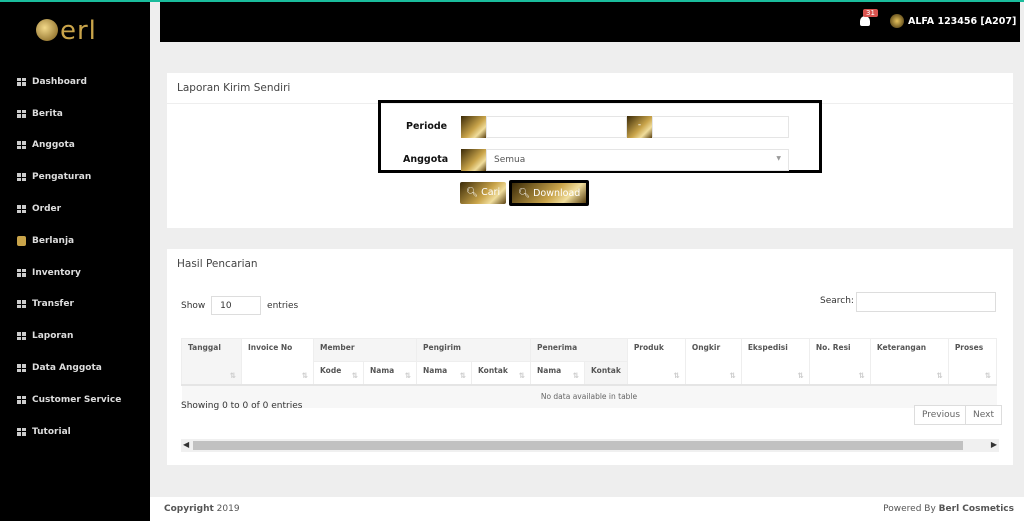  Describe the element at coordinates (62, 177) in the screenshot. I see `sidebar-item-label: Pengaturan` at that location.